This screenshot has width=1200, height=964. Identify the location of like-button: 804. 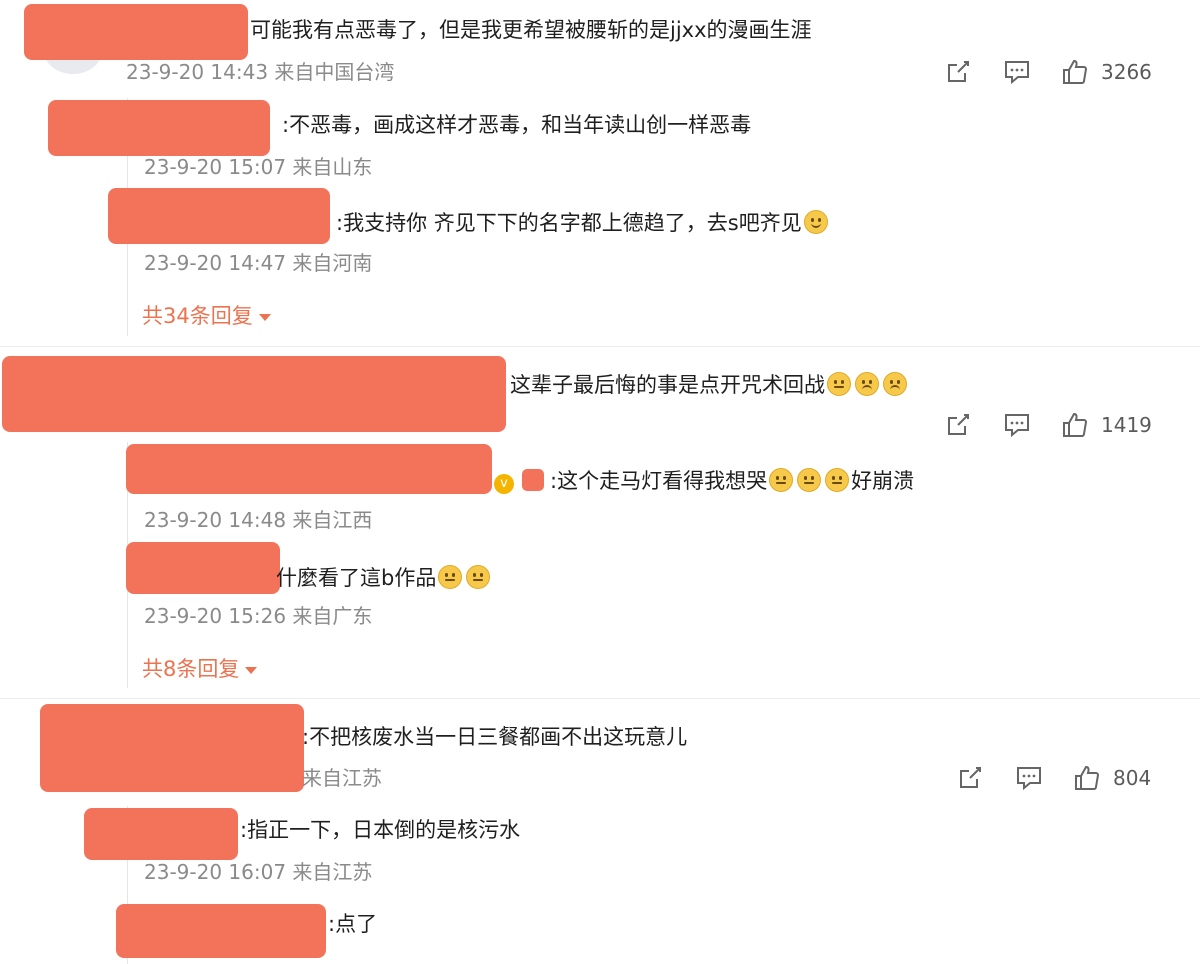
(1112, 778).